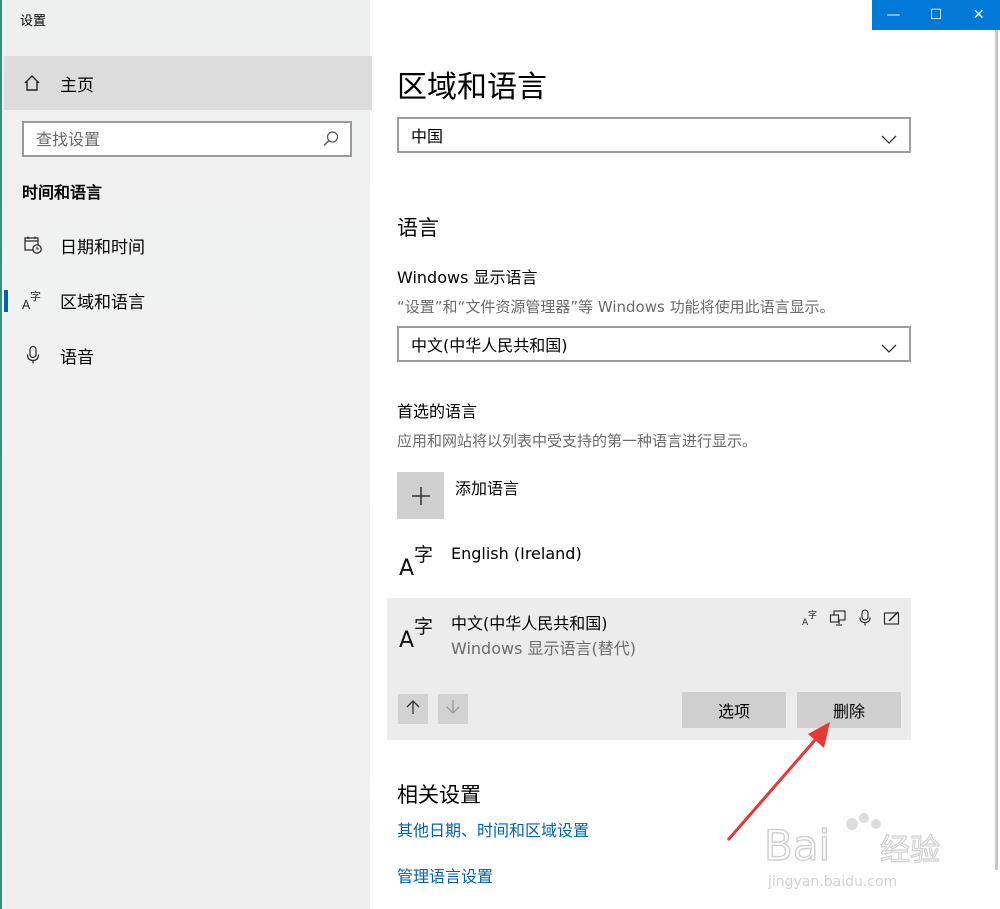 The width and height of the screenshot is (1000, 909). What do you see at coordinates (837, 617) in the screenshot?
I see `text-to-speech-icon` at bounding box center [837, 617].